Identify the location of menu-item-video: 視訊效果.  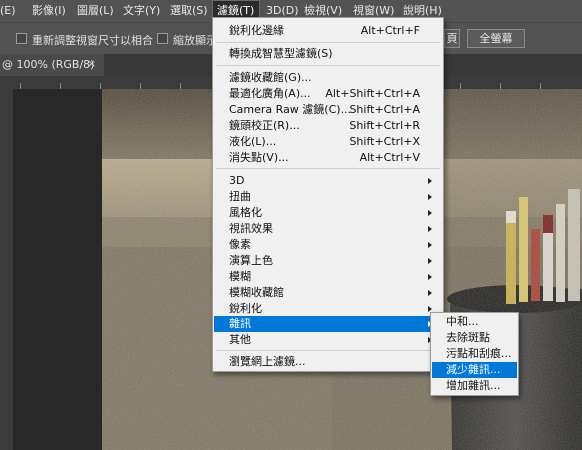
(328, 229).